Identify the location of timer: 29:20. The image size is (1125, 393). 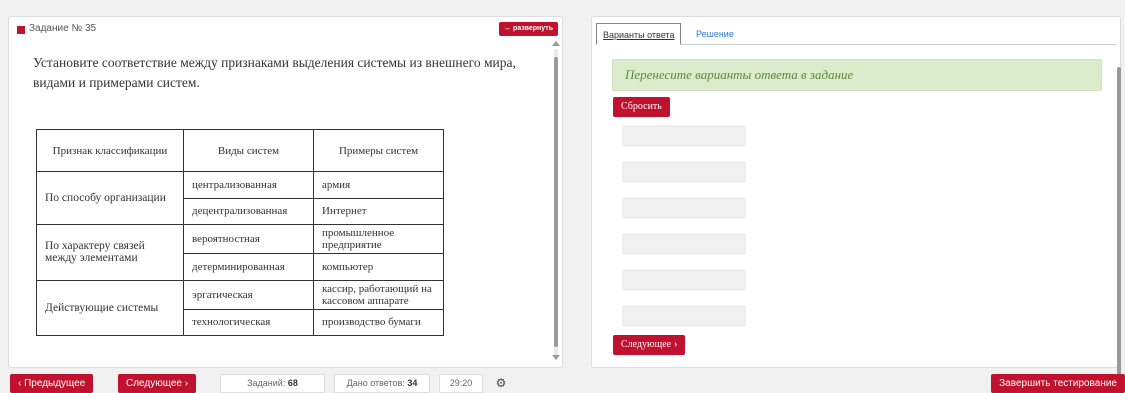
(461, 383).